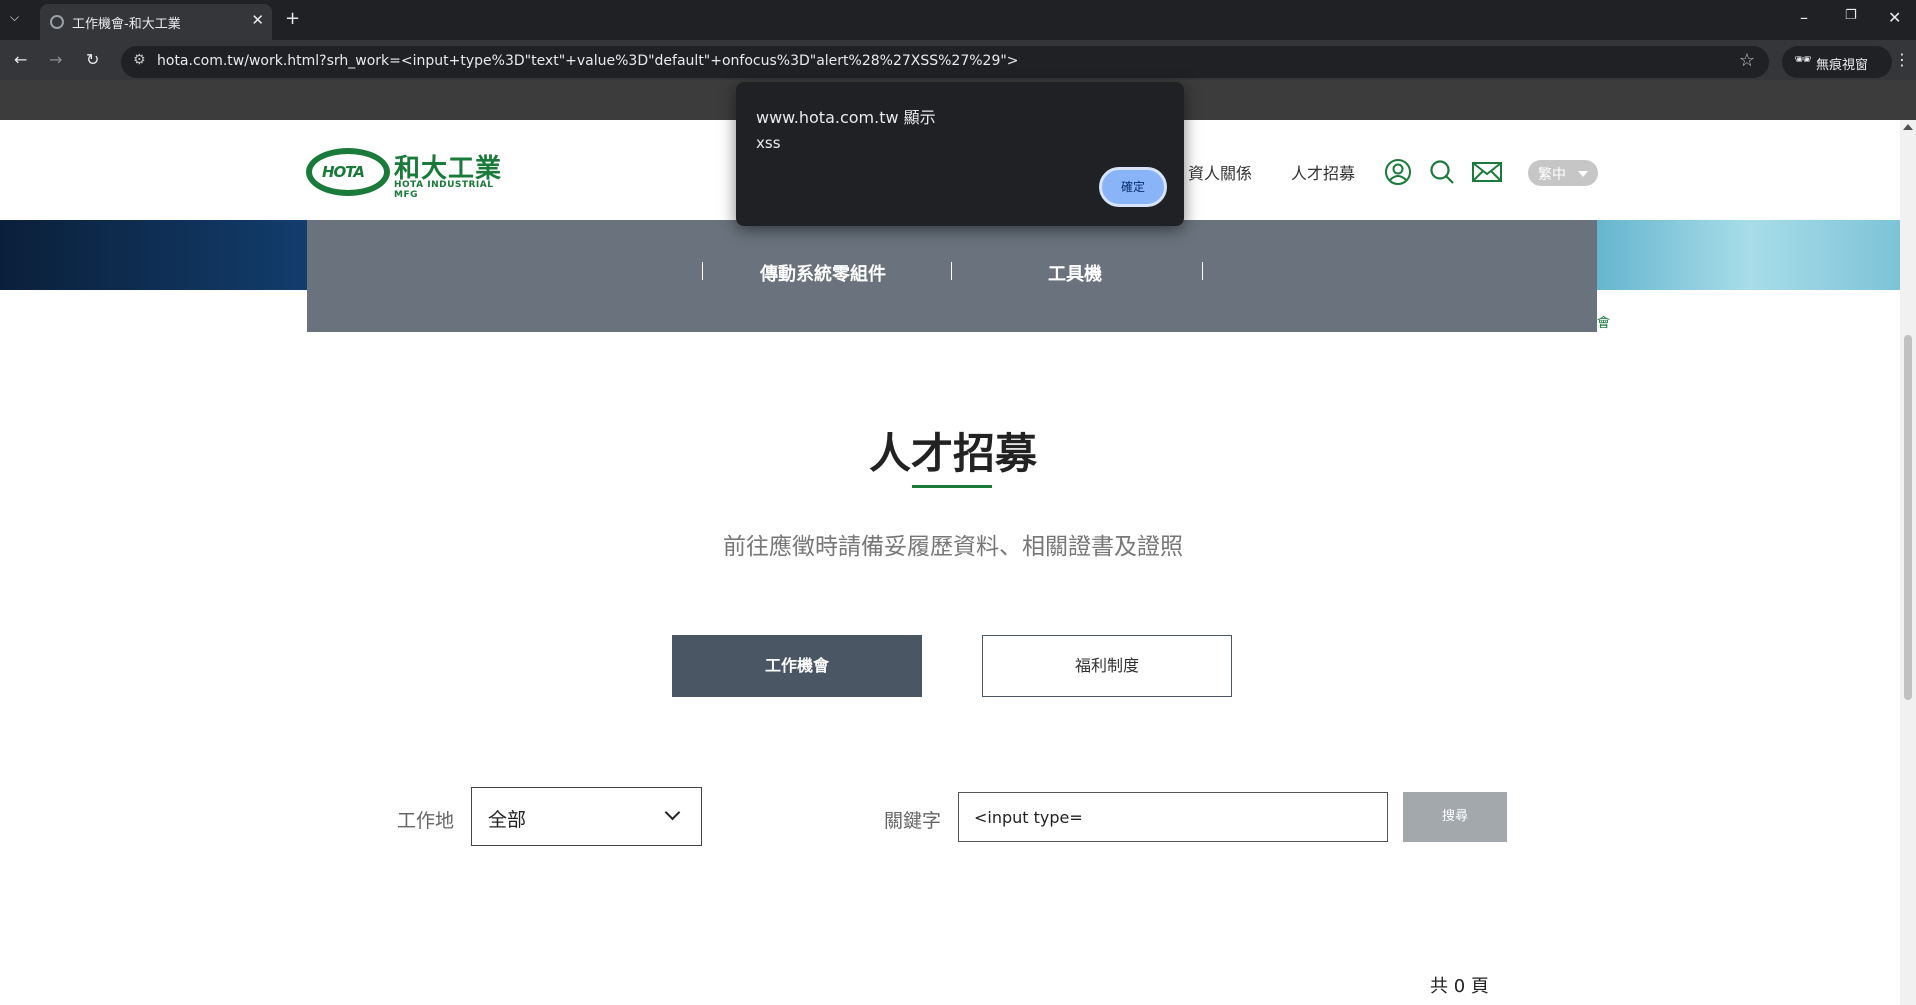 This screenshot has height=1005, width=1916. I want to click on incognito-badge: 🕶 無痕視窗, so click(1837, 62).